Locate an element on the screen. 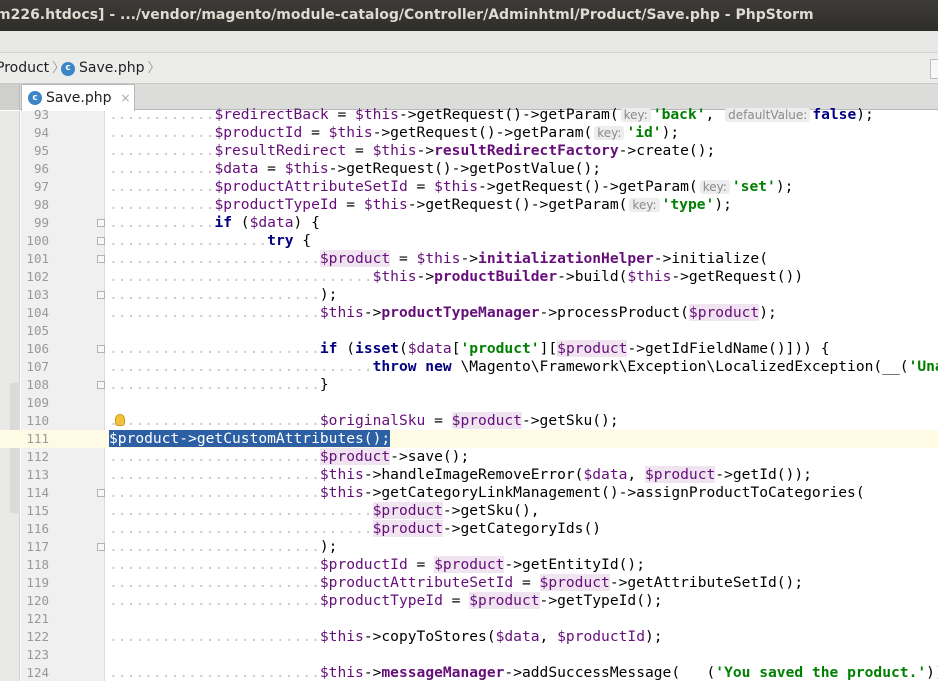 Image resolution: width=938 pixels, height=681 pixels. line-number: 99 is located at coordinates (35, 223).